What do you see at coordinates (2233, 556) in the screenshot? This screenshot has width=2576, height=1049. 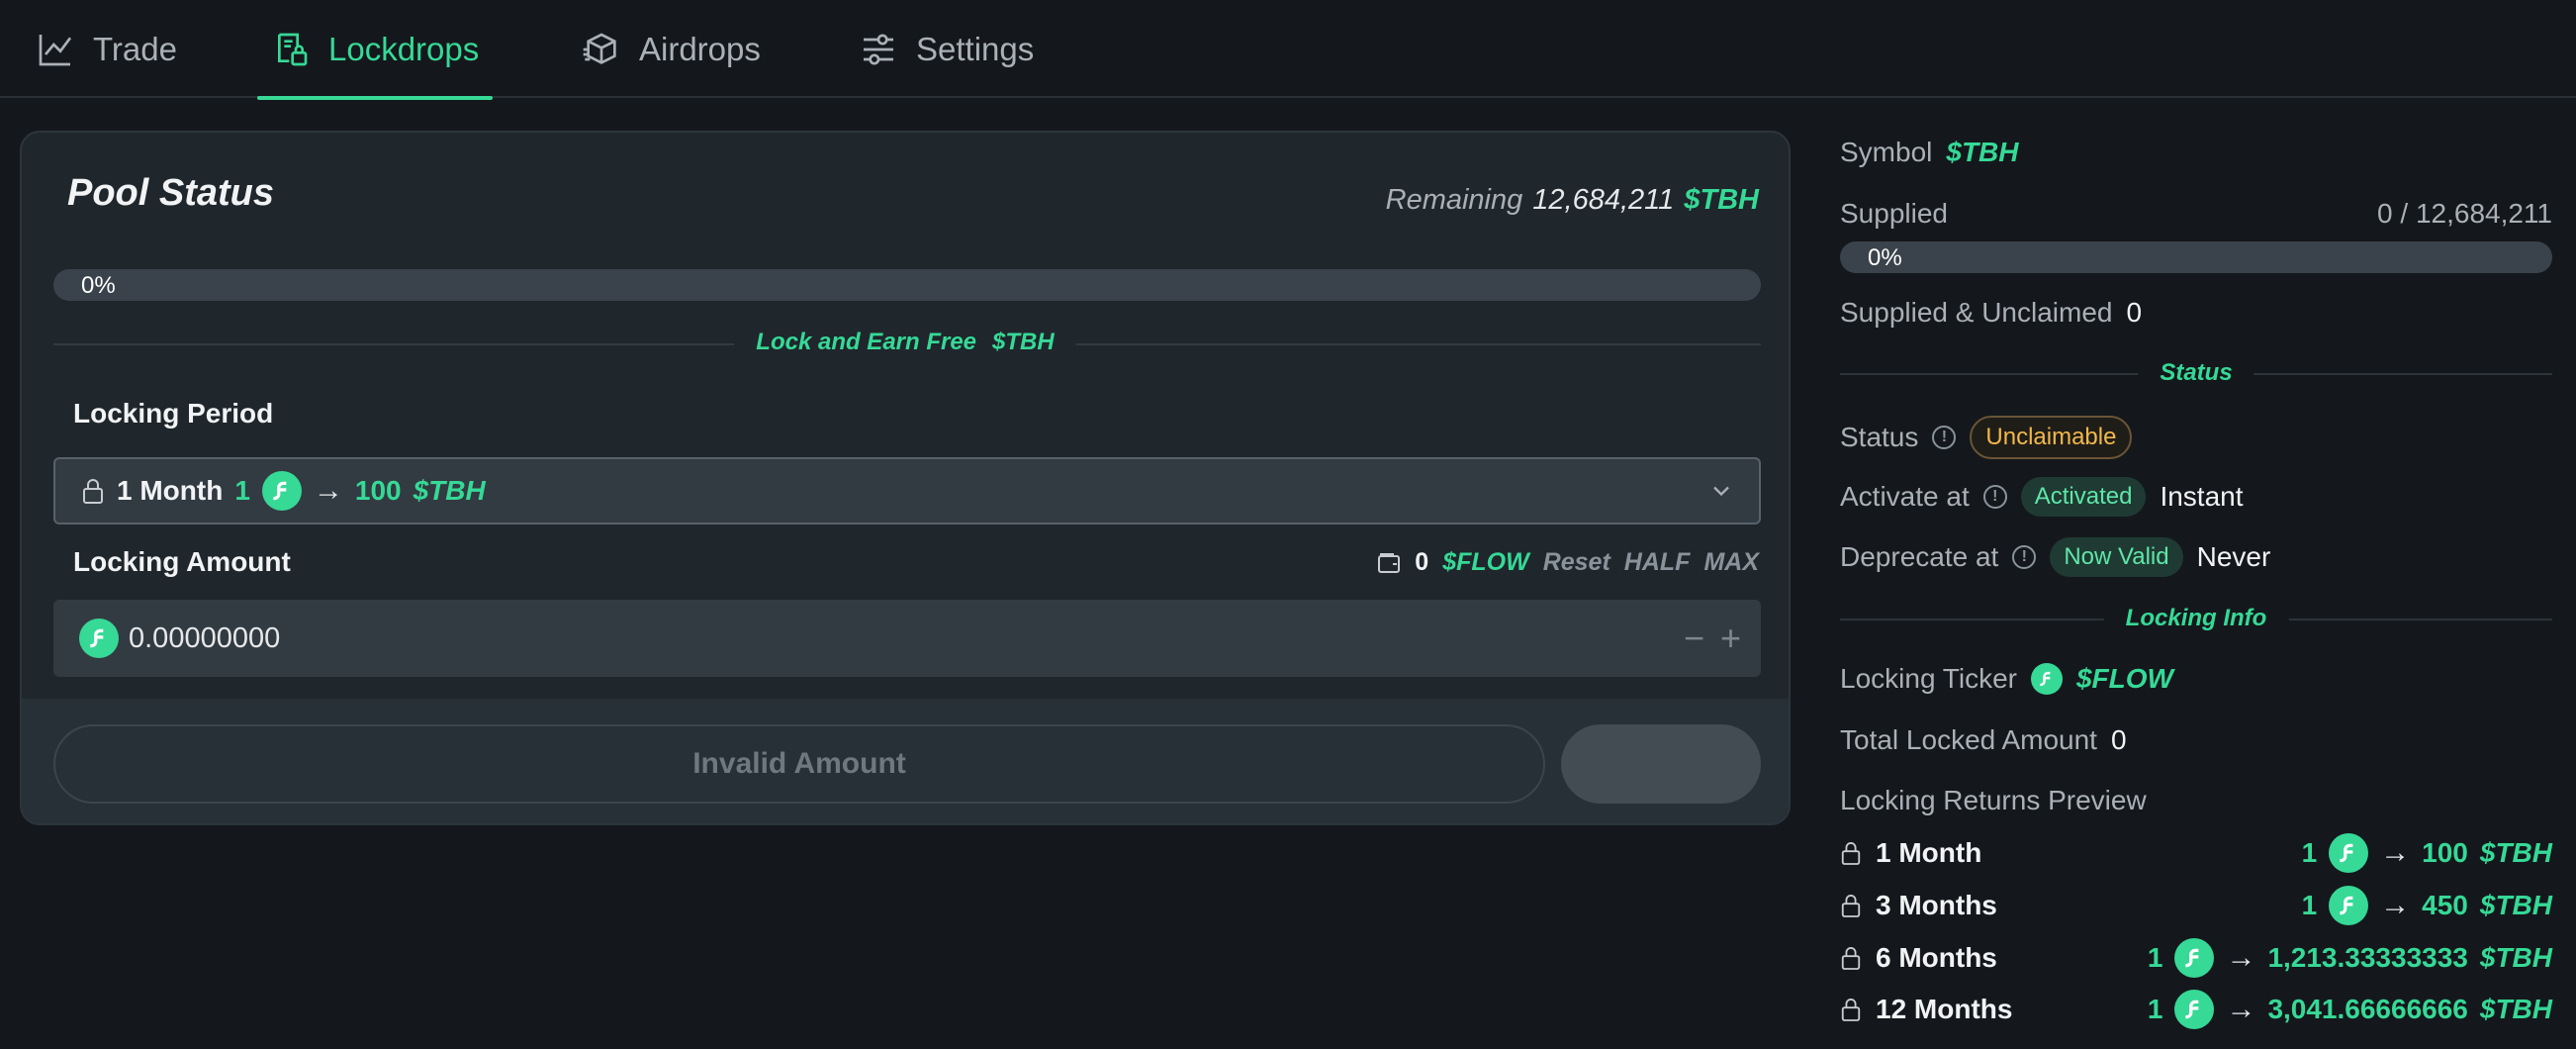 I see `deprecate-value: Never` at bounding box center [2233, 556].